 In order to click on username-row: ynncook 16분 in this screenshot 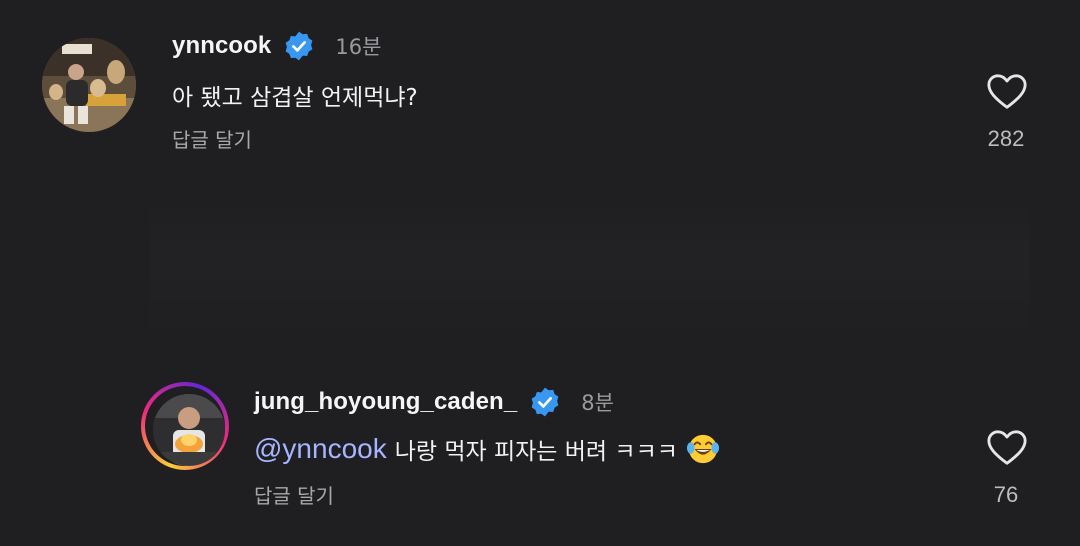, I will do `click(276, 46)`.